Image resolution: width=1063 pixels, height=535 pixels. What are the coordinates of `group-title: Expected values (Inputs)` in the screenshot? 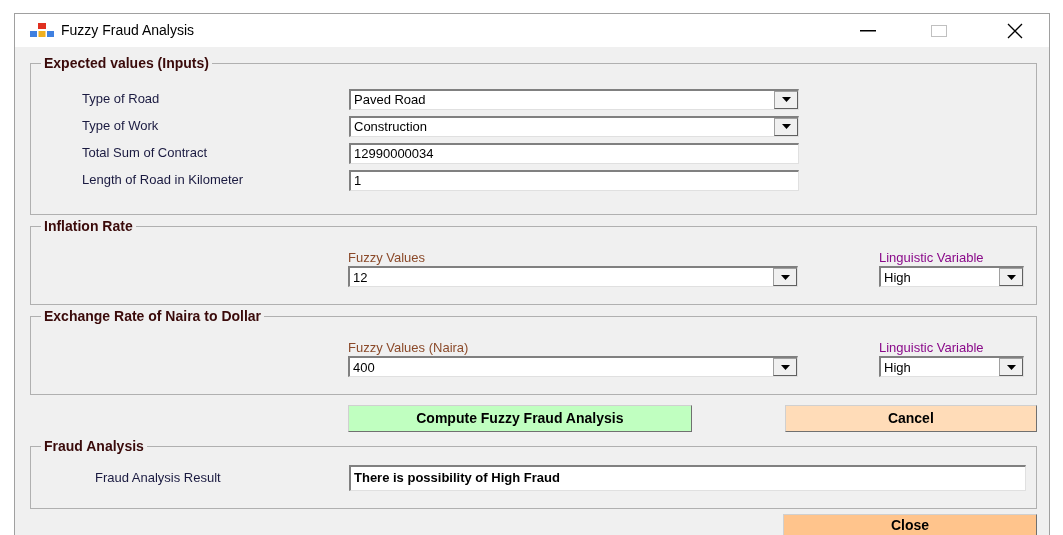 It's located at (126, 63).